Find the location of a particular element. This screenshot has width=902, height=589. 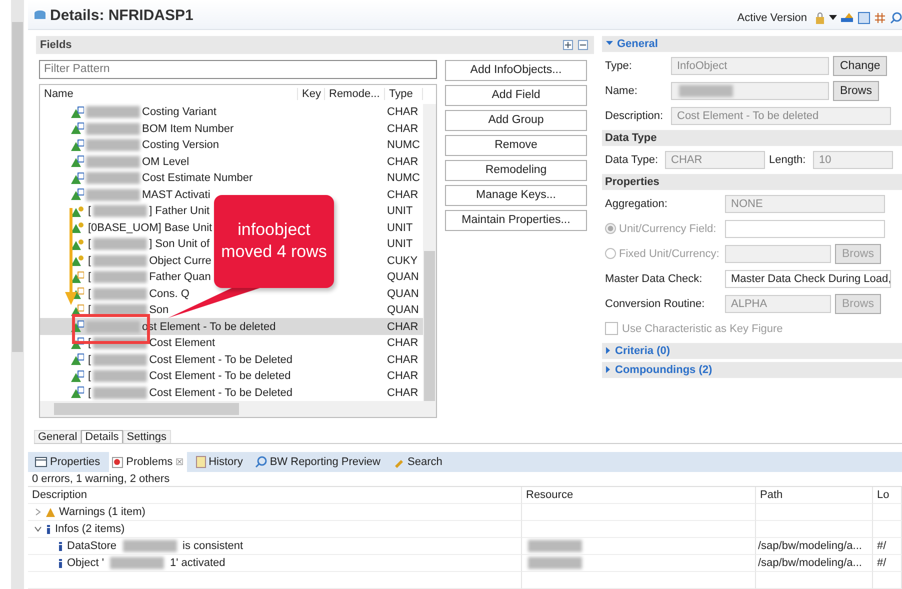

browse-button: Brows is located at coordinates (856, 90).